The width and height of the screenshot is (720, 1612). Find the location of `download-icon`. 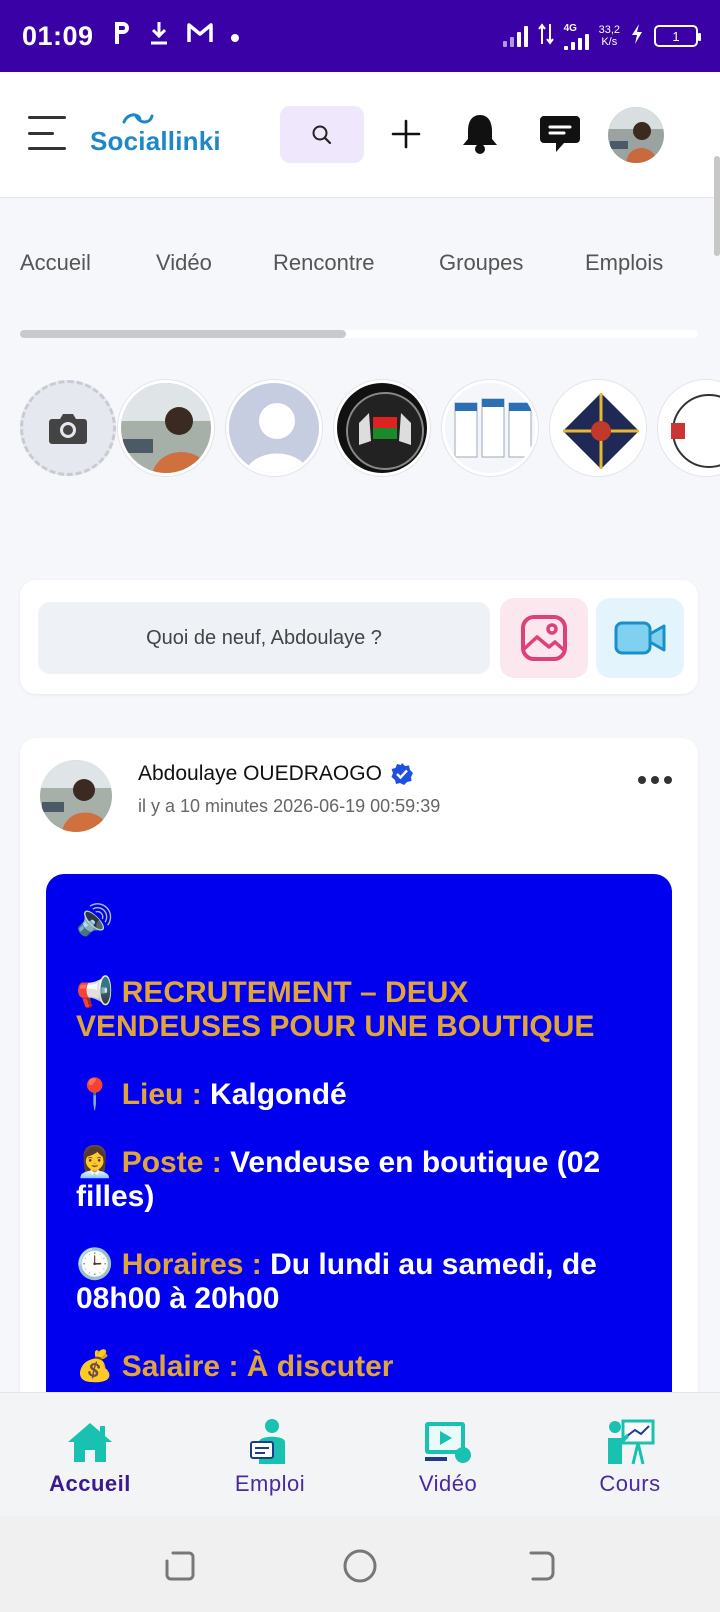

download-icon is located at coordinates (159, 36).